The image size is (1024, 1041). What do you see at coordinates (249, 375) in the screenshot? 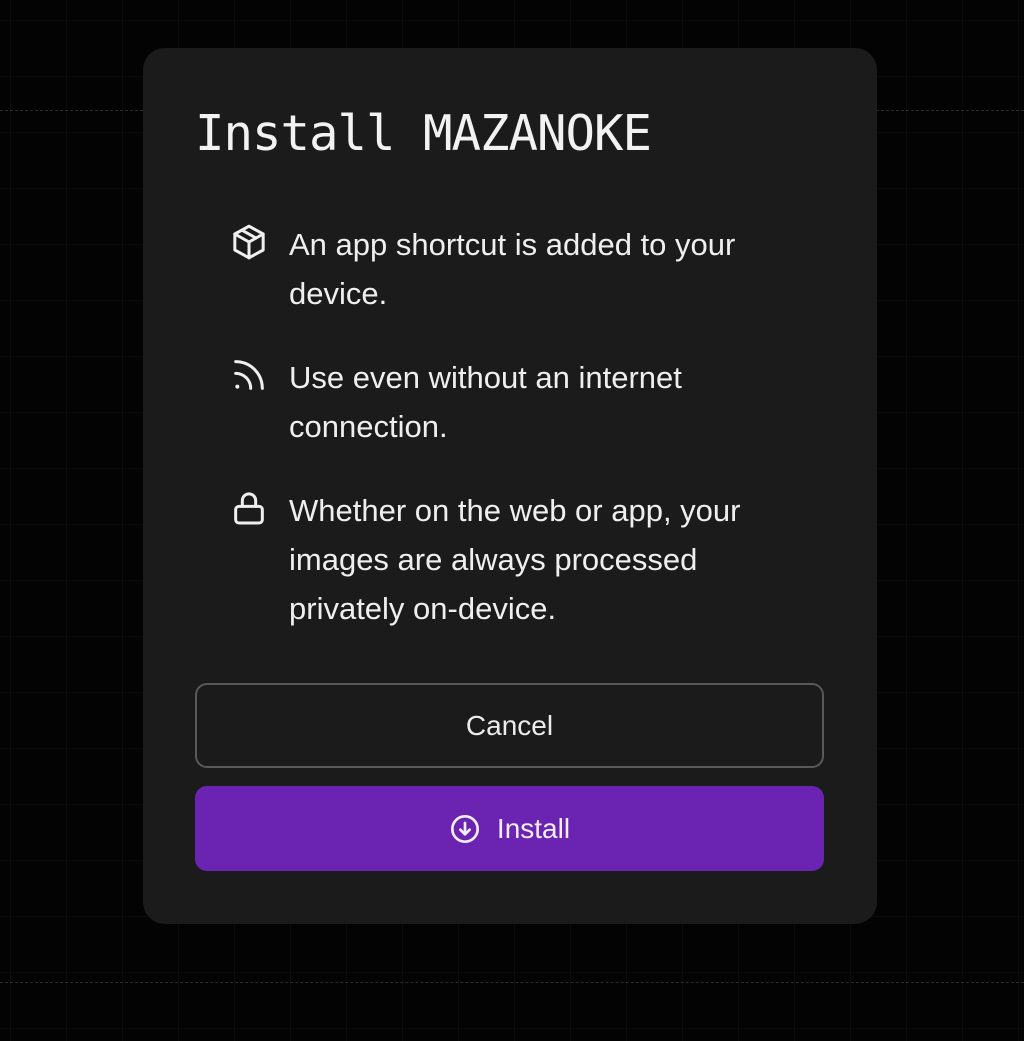
I see `rss-icon` at bounding box center [249, 375].